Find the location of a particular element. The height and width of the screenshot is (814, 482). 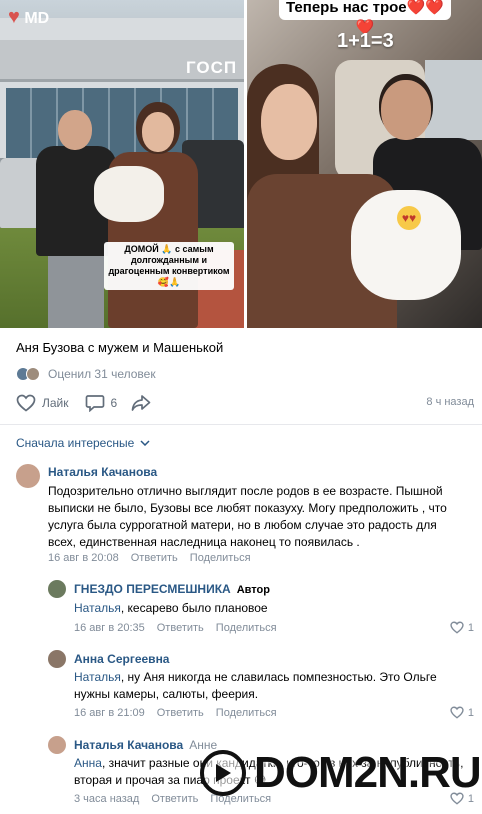

photo-caption-top: Теперь нас трое❤️❤️❤️ is located at coordinates (365, 18).